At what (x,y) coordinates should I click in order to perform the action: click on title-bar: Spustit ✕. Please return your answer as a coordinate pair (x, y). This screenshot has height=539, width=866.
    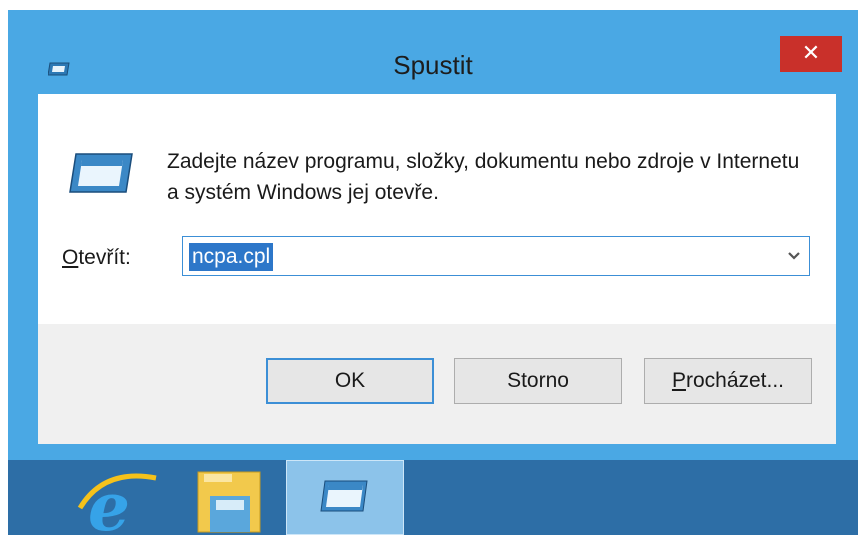
    Looking at the image, I should click on (433, 50).